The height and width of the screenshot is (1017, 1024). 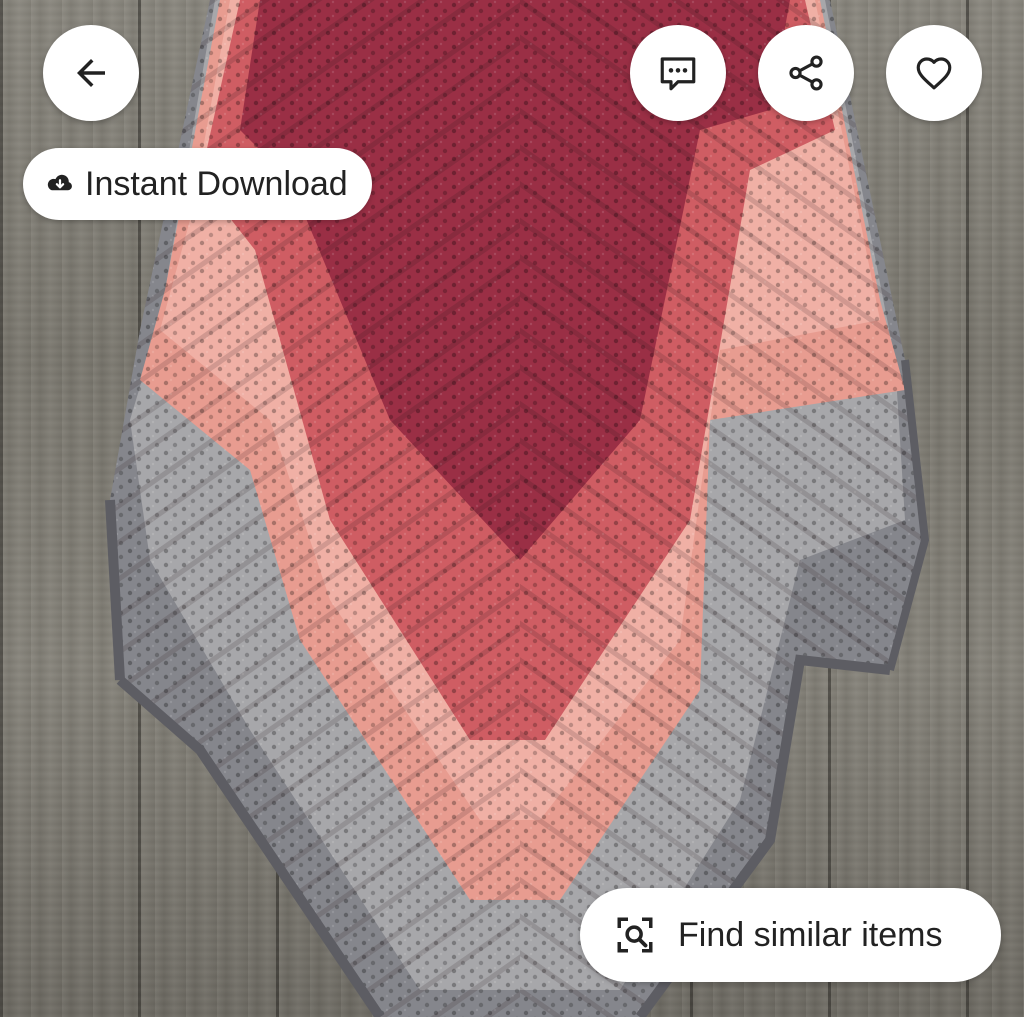 I want to click on instant-download-badge: Instant Download, so click(x=197, y=184).